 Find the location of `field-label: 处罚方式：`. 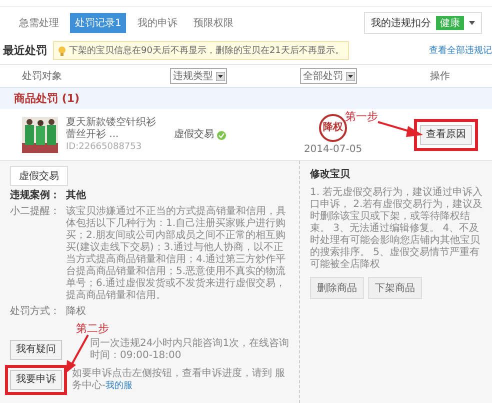

field-label: 处罚方式： is located at coordinates (35, 312).